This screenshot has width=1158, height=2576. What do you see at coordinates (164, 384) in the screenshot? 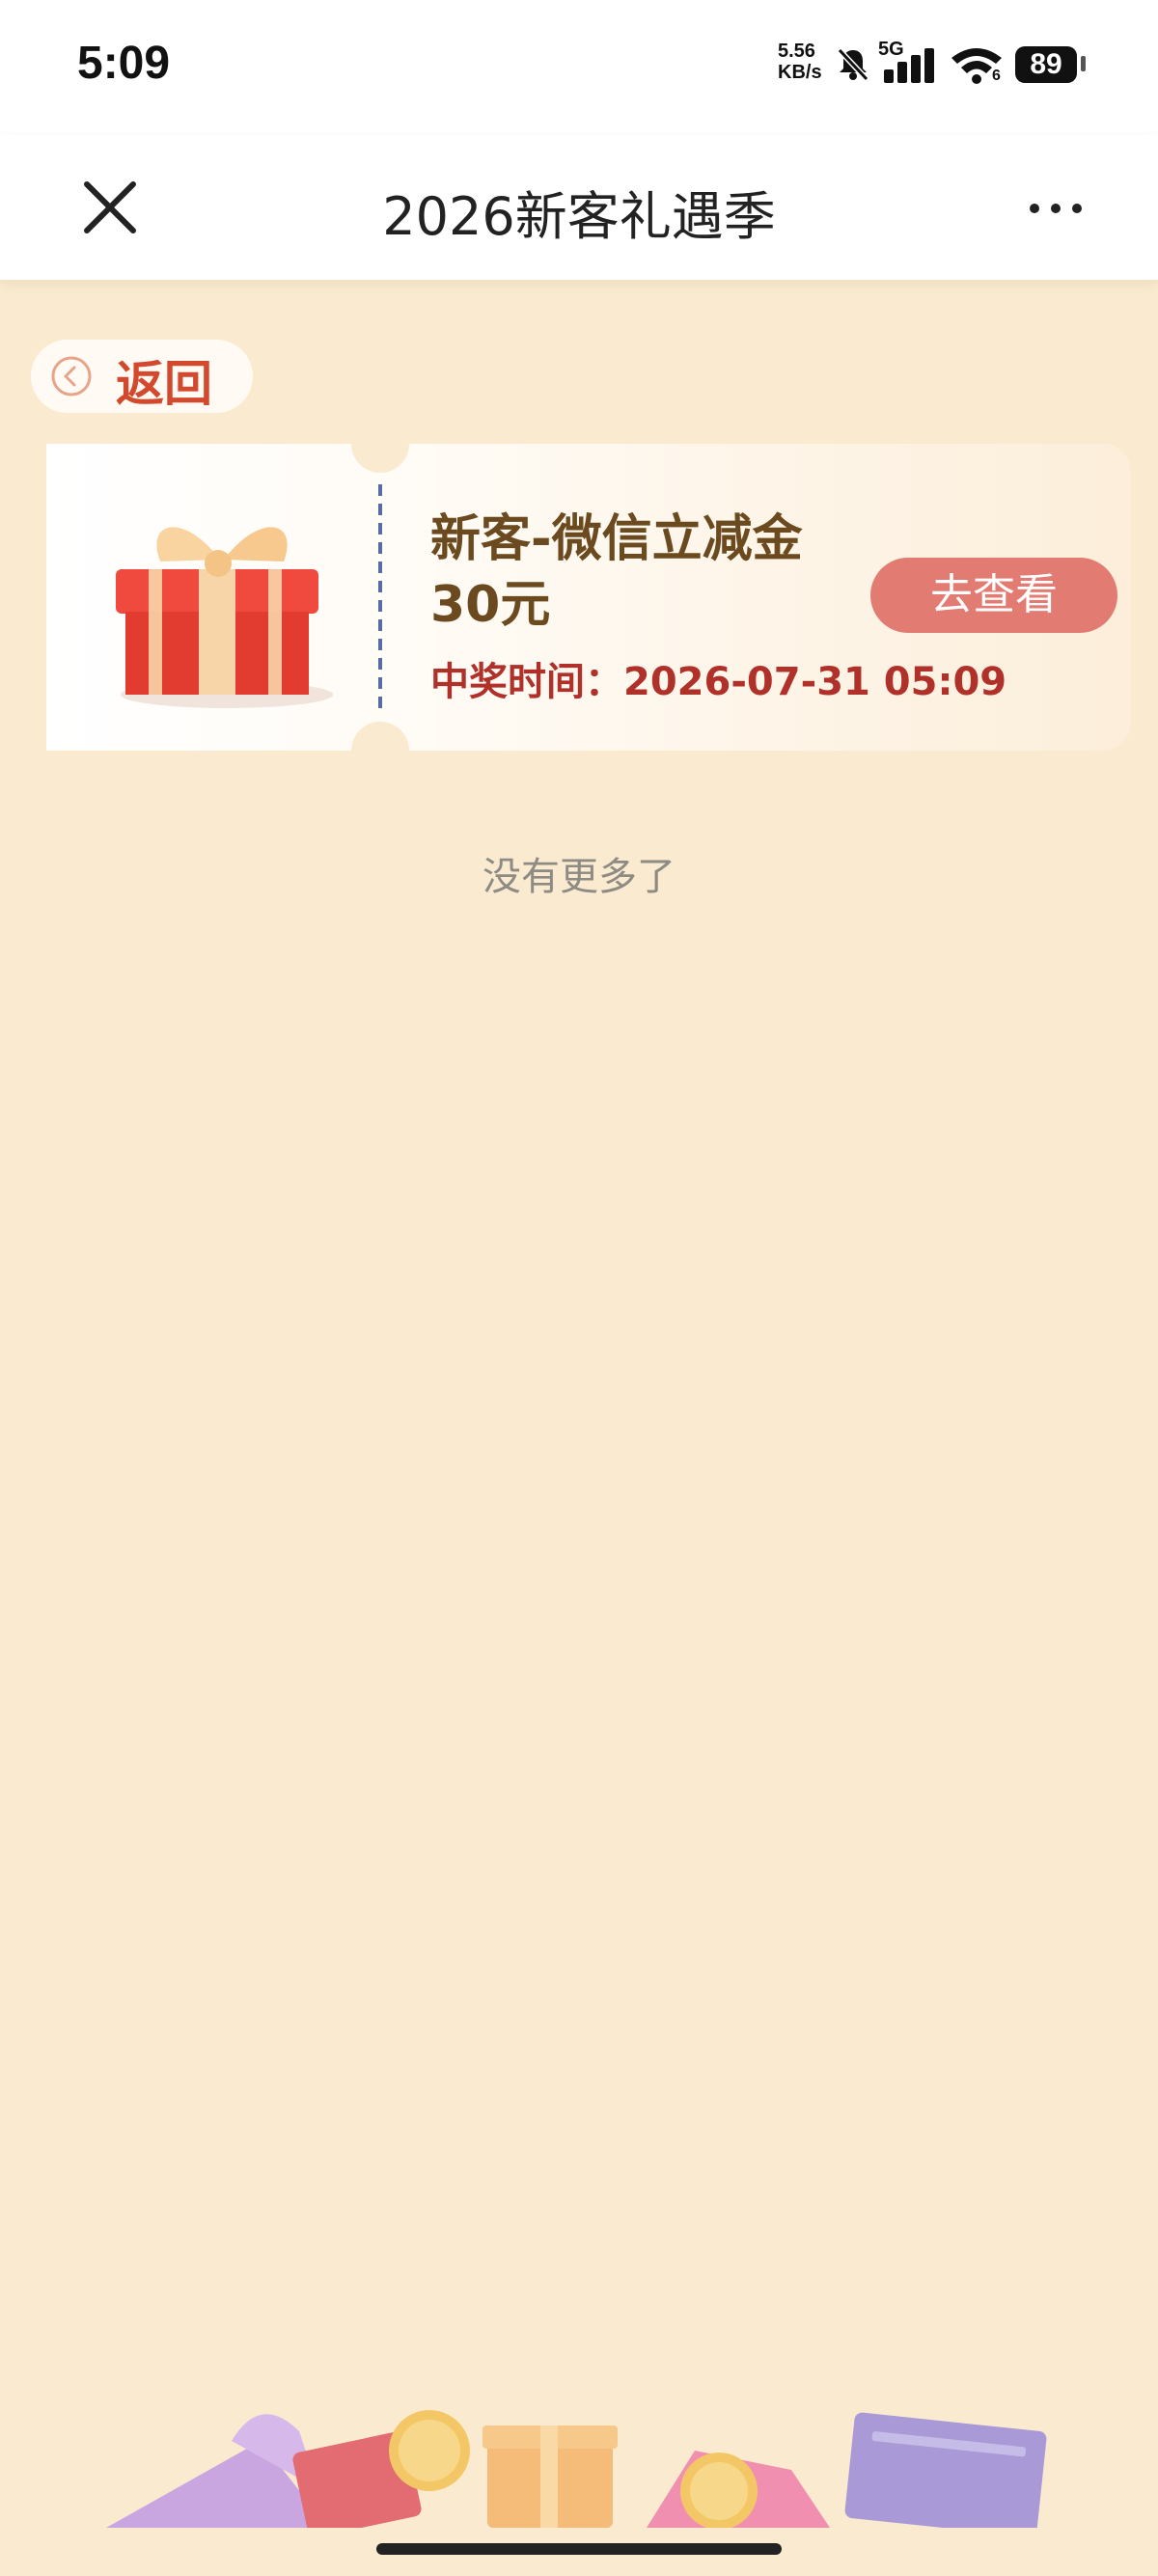
I see `back-label: 返回` at bounding box center [164, 384].